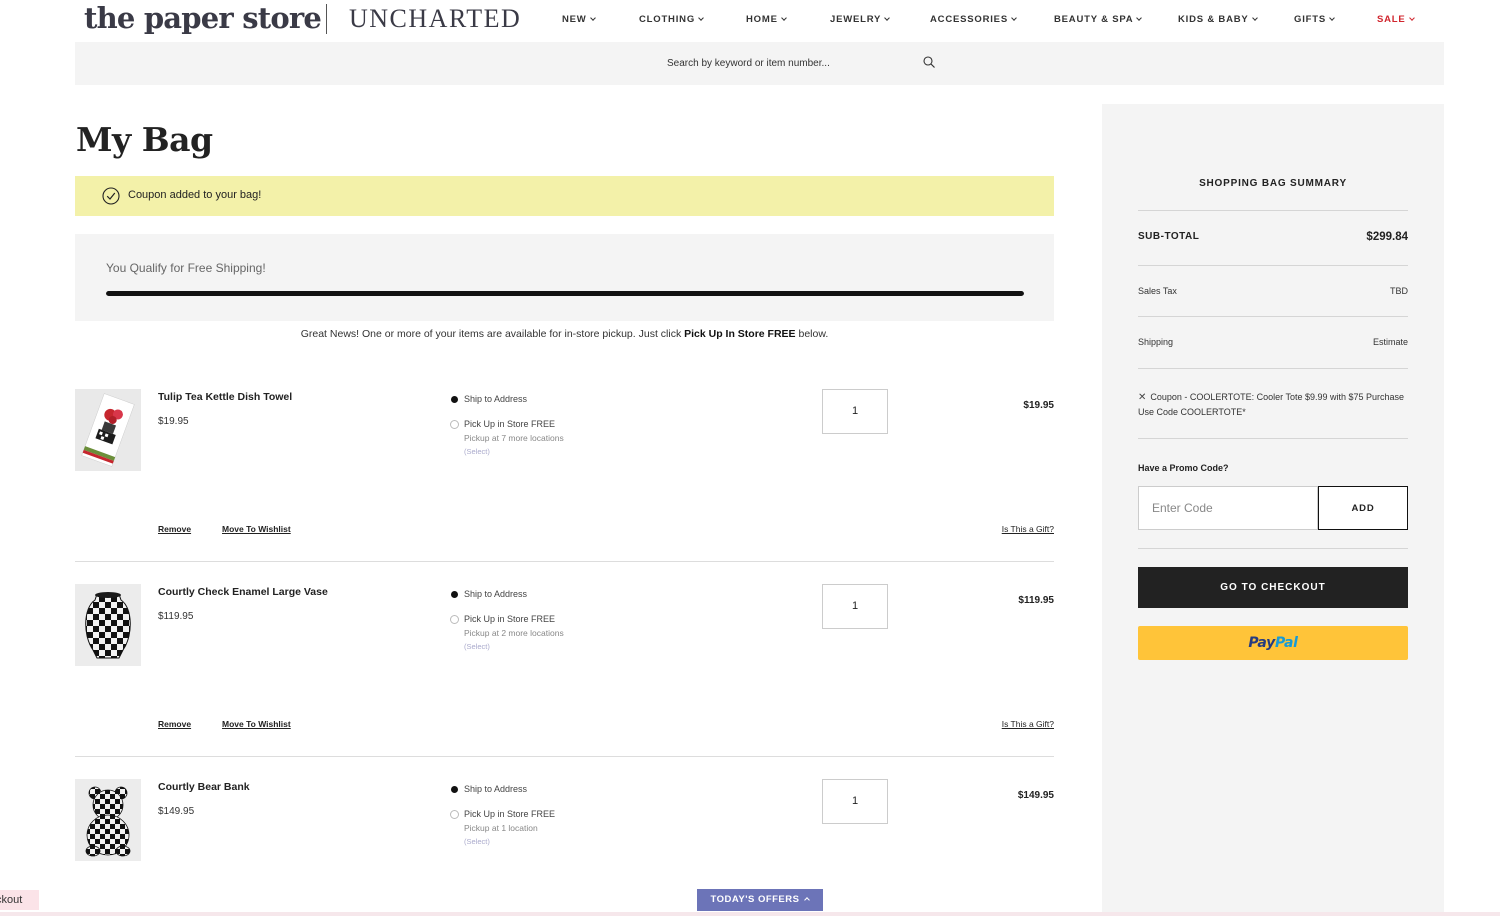 The height and width of the screenshot is (916, 1500). What do you see at coordinates (1273, 183) in the screenshot?
I see `summary-title: SHOPPING BAG SUMMARY` at bounding box center [1273, 183].